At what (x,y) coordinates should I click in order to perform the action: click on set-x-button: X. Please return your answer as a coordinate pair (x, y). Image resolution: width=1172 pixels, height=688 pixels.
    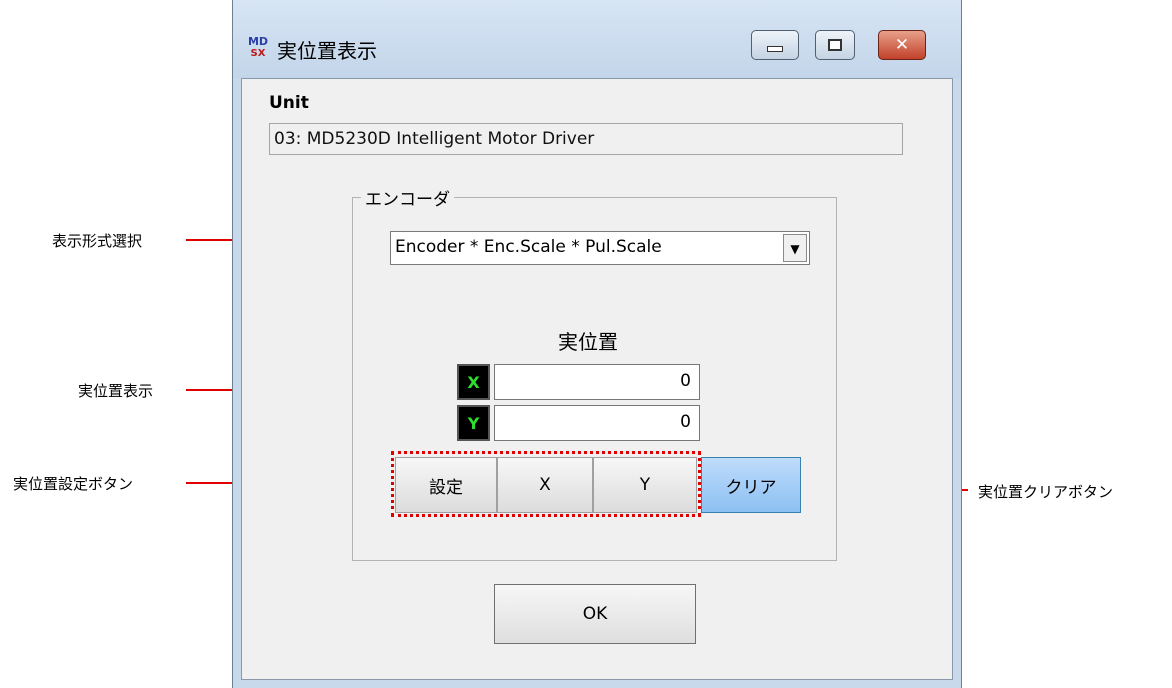
    Looking at the image, I should click on (545, 485).